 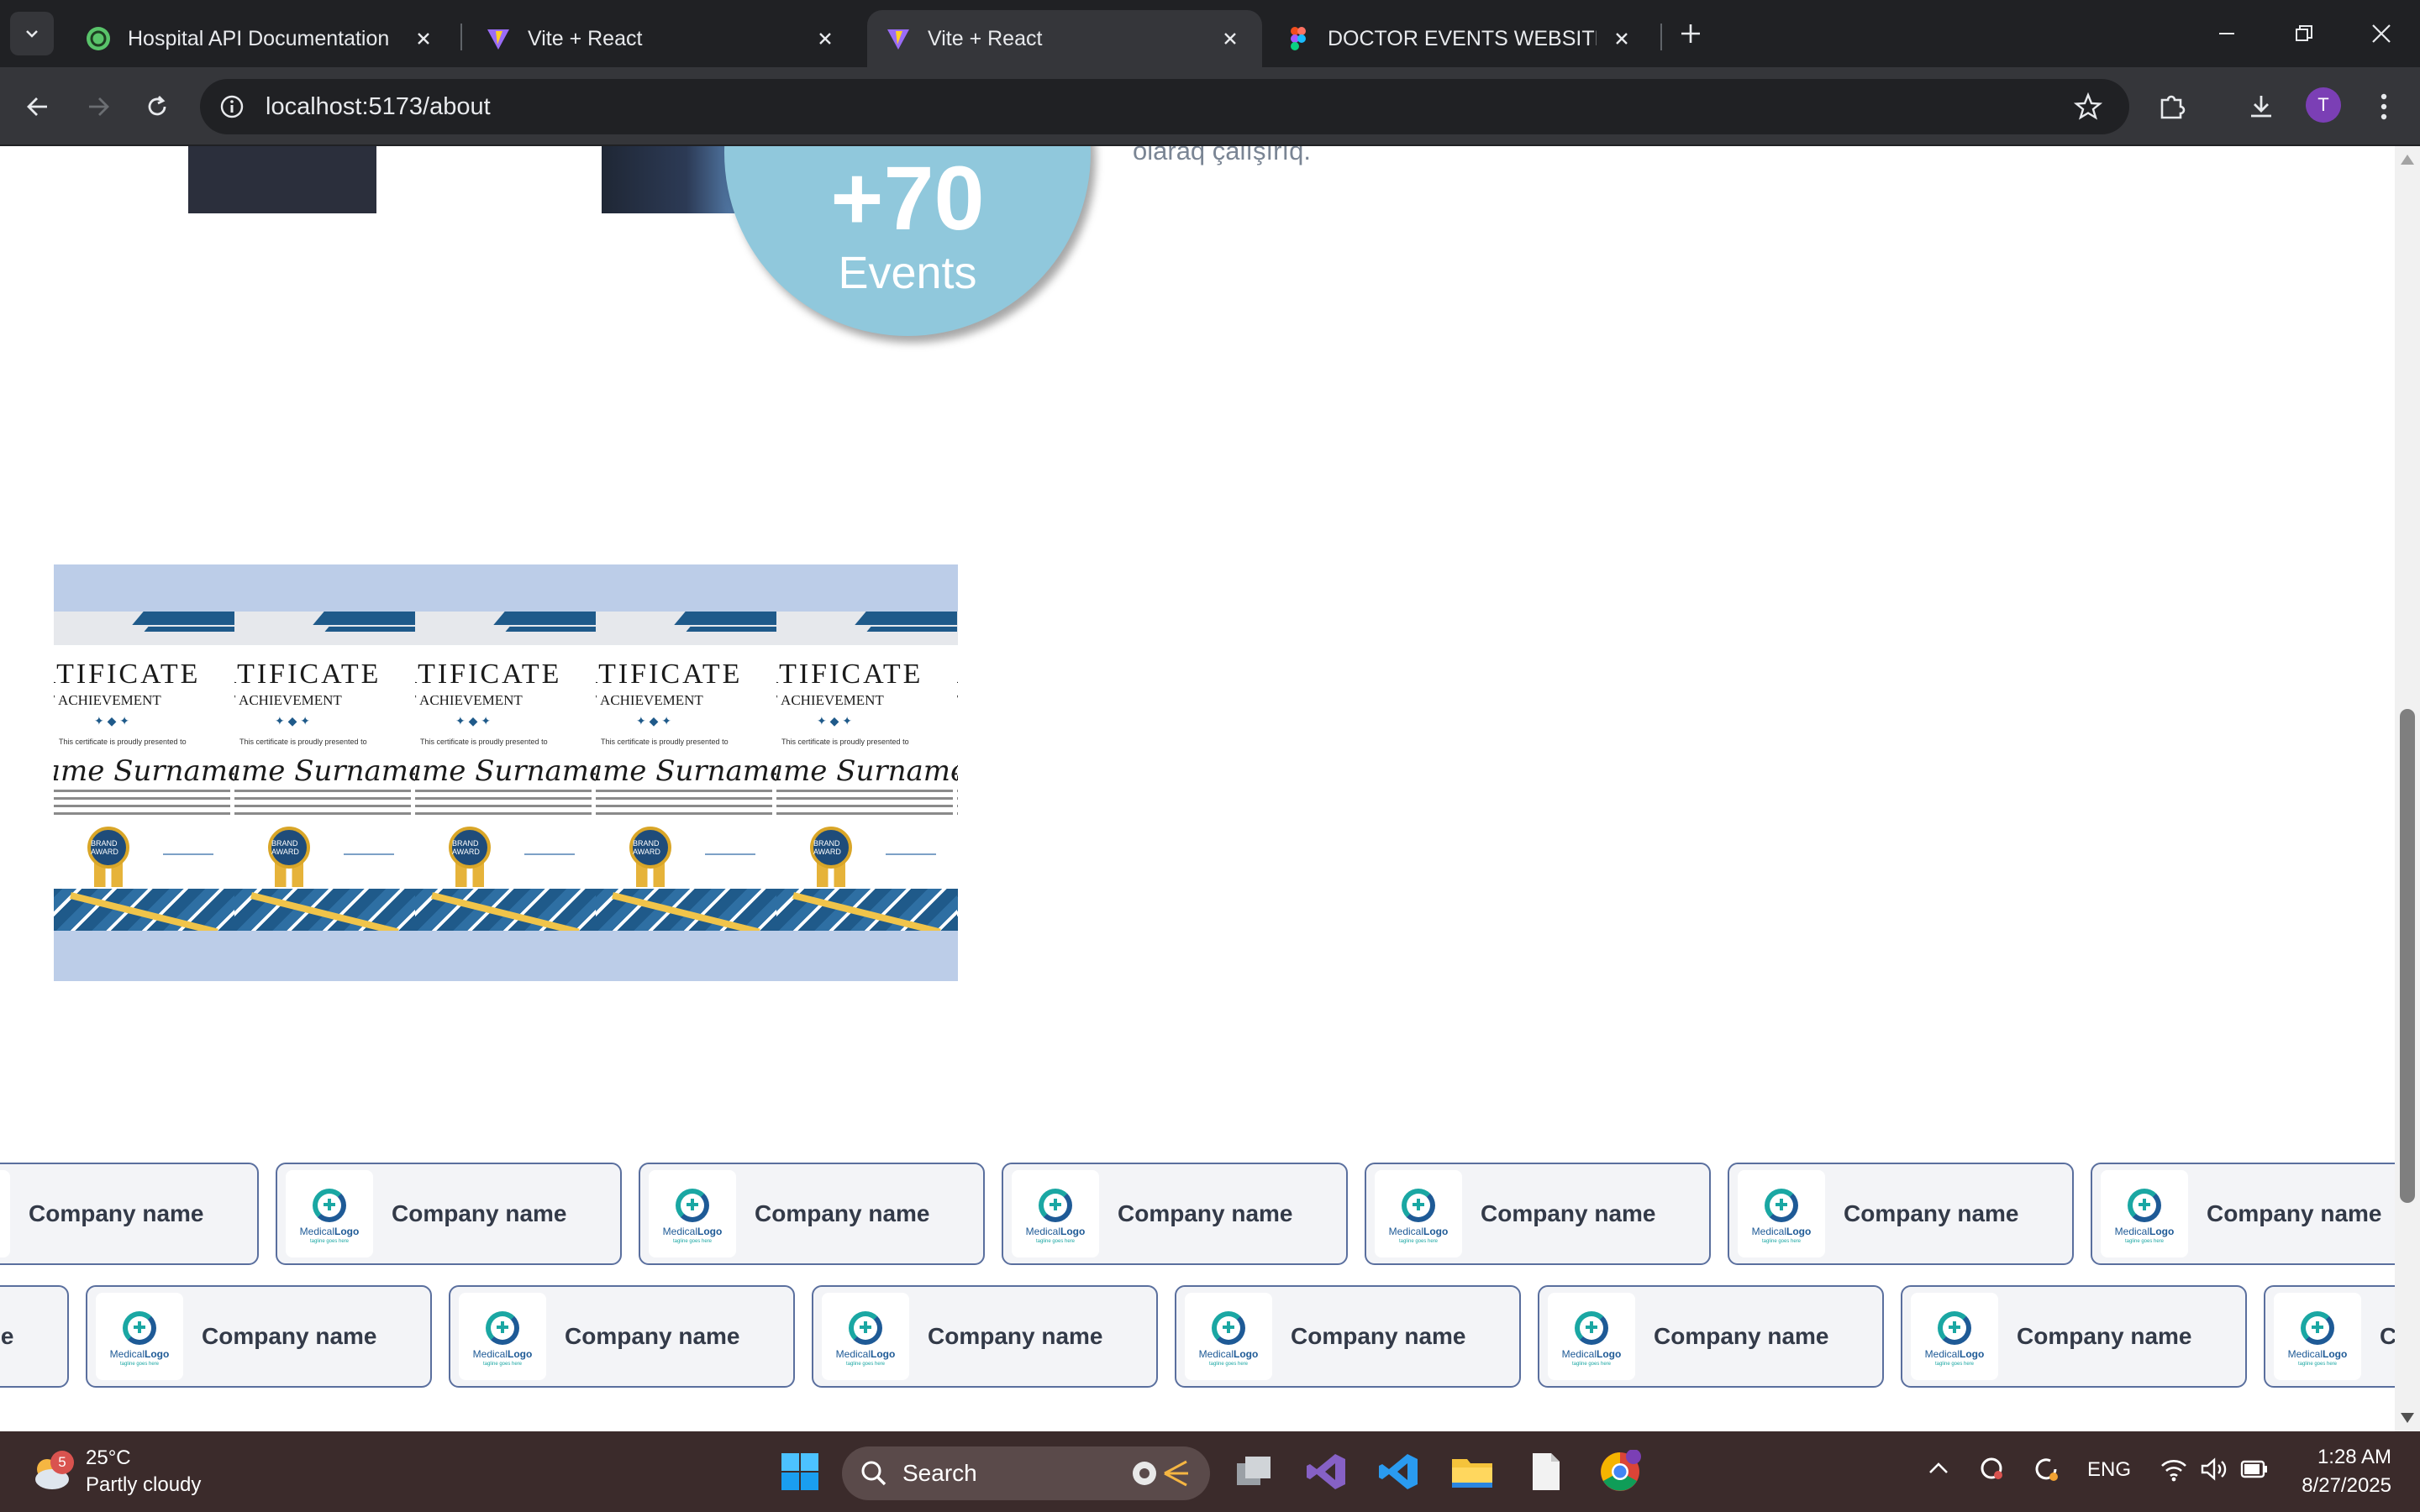 I want to click on vscode-icon, so click(x=1398, y=1471).